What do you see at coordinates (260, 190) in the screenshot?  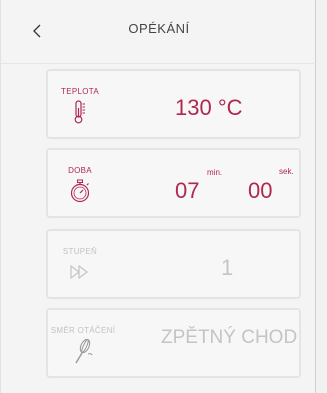 I see `duration-seconds: 00` at bounding box center [260, 190].